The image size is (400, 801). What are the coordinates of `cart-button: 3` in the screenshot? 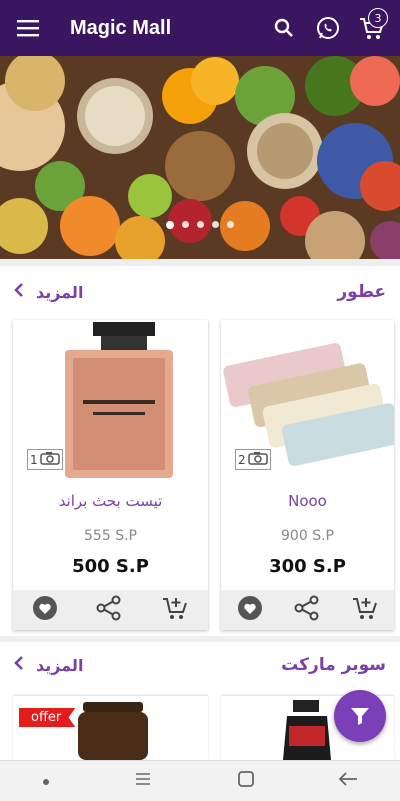 It's located at (372, 28).